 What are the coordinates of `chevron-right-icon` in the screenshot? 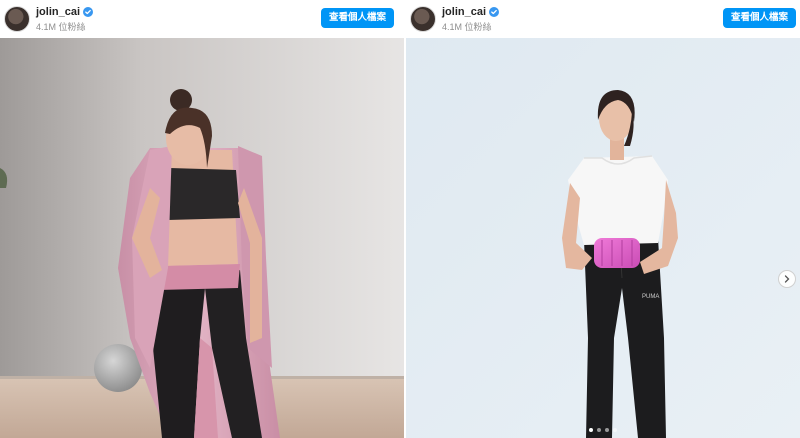 It's located at (787, 279).